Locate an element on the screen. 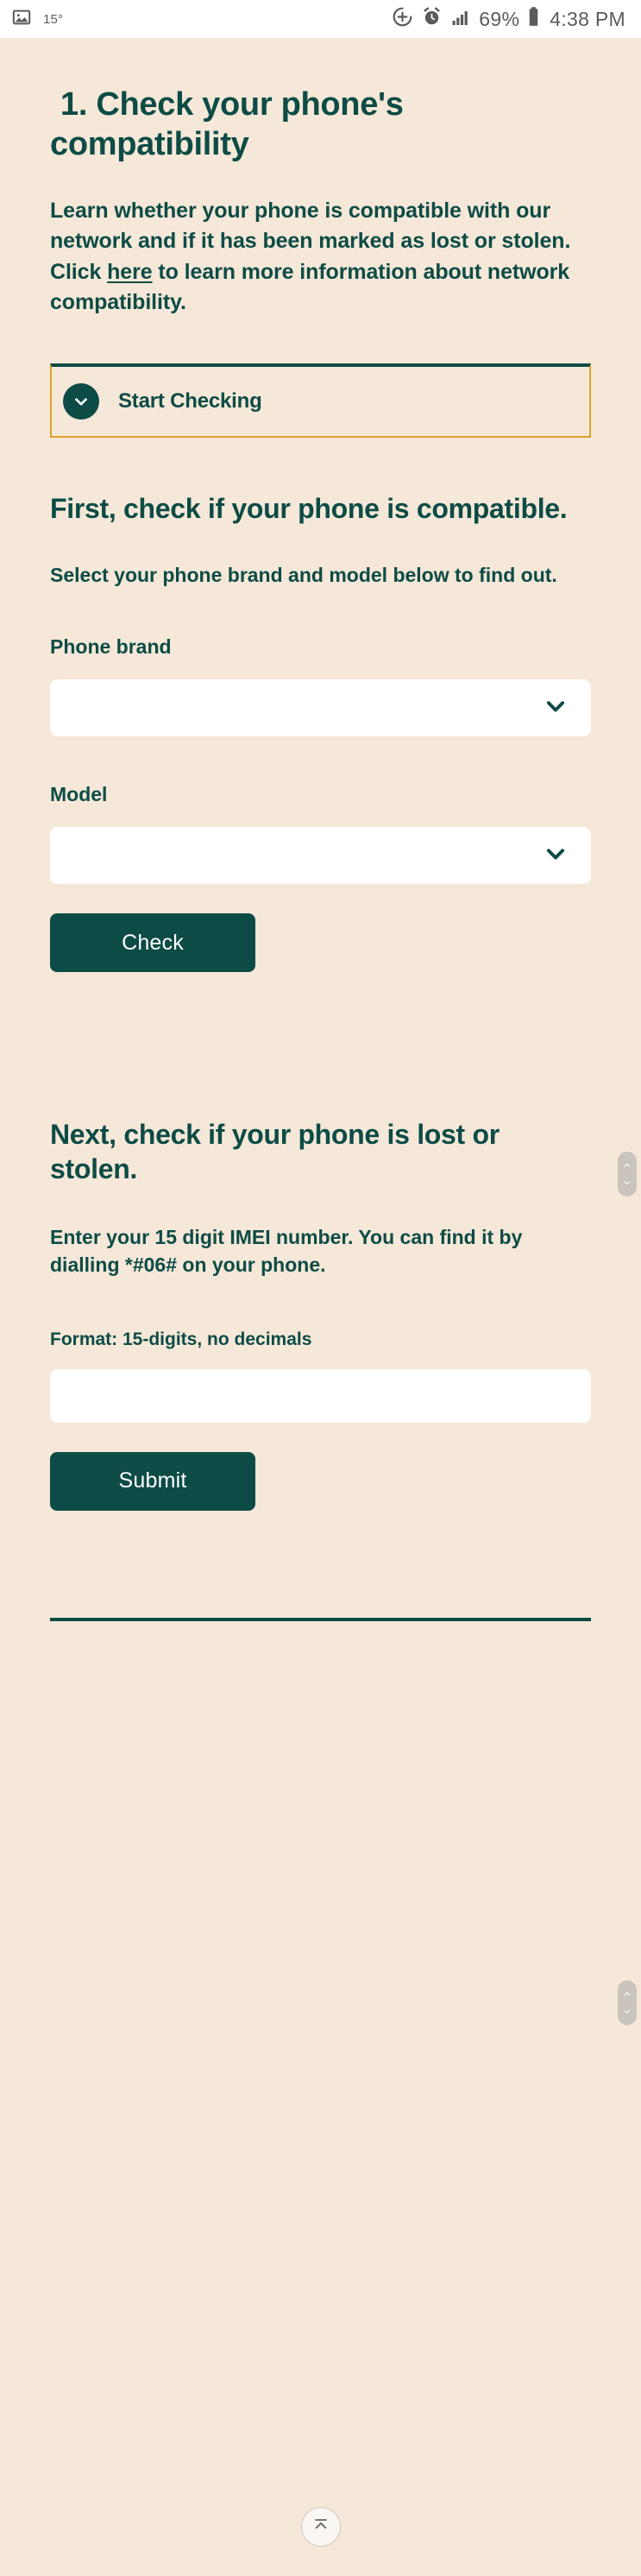  battery-percent-label: 69% is located at coordinates (500, 18).